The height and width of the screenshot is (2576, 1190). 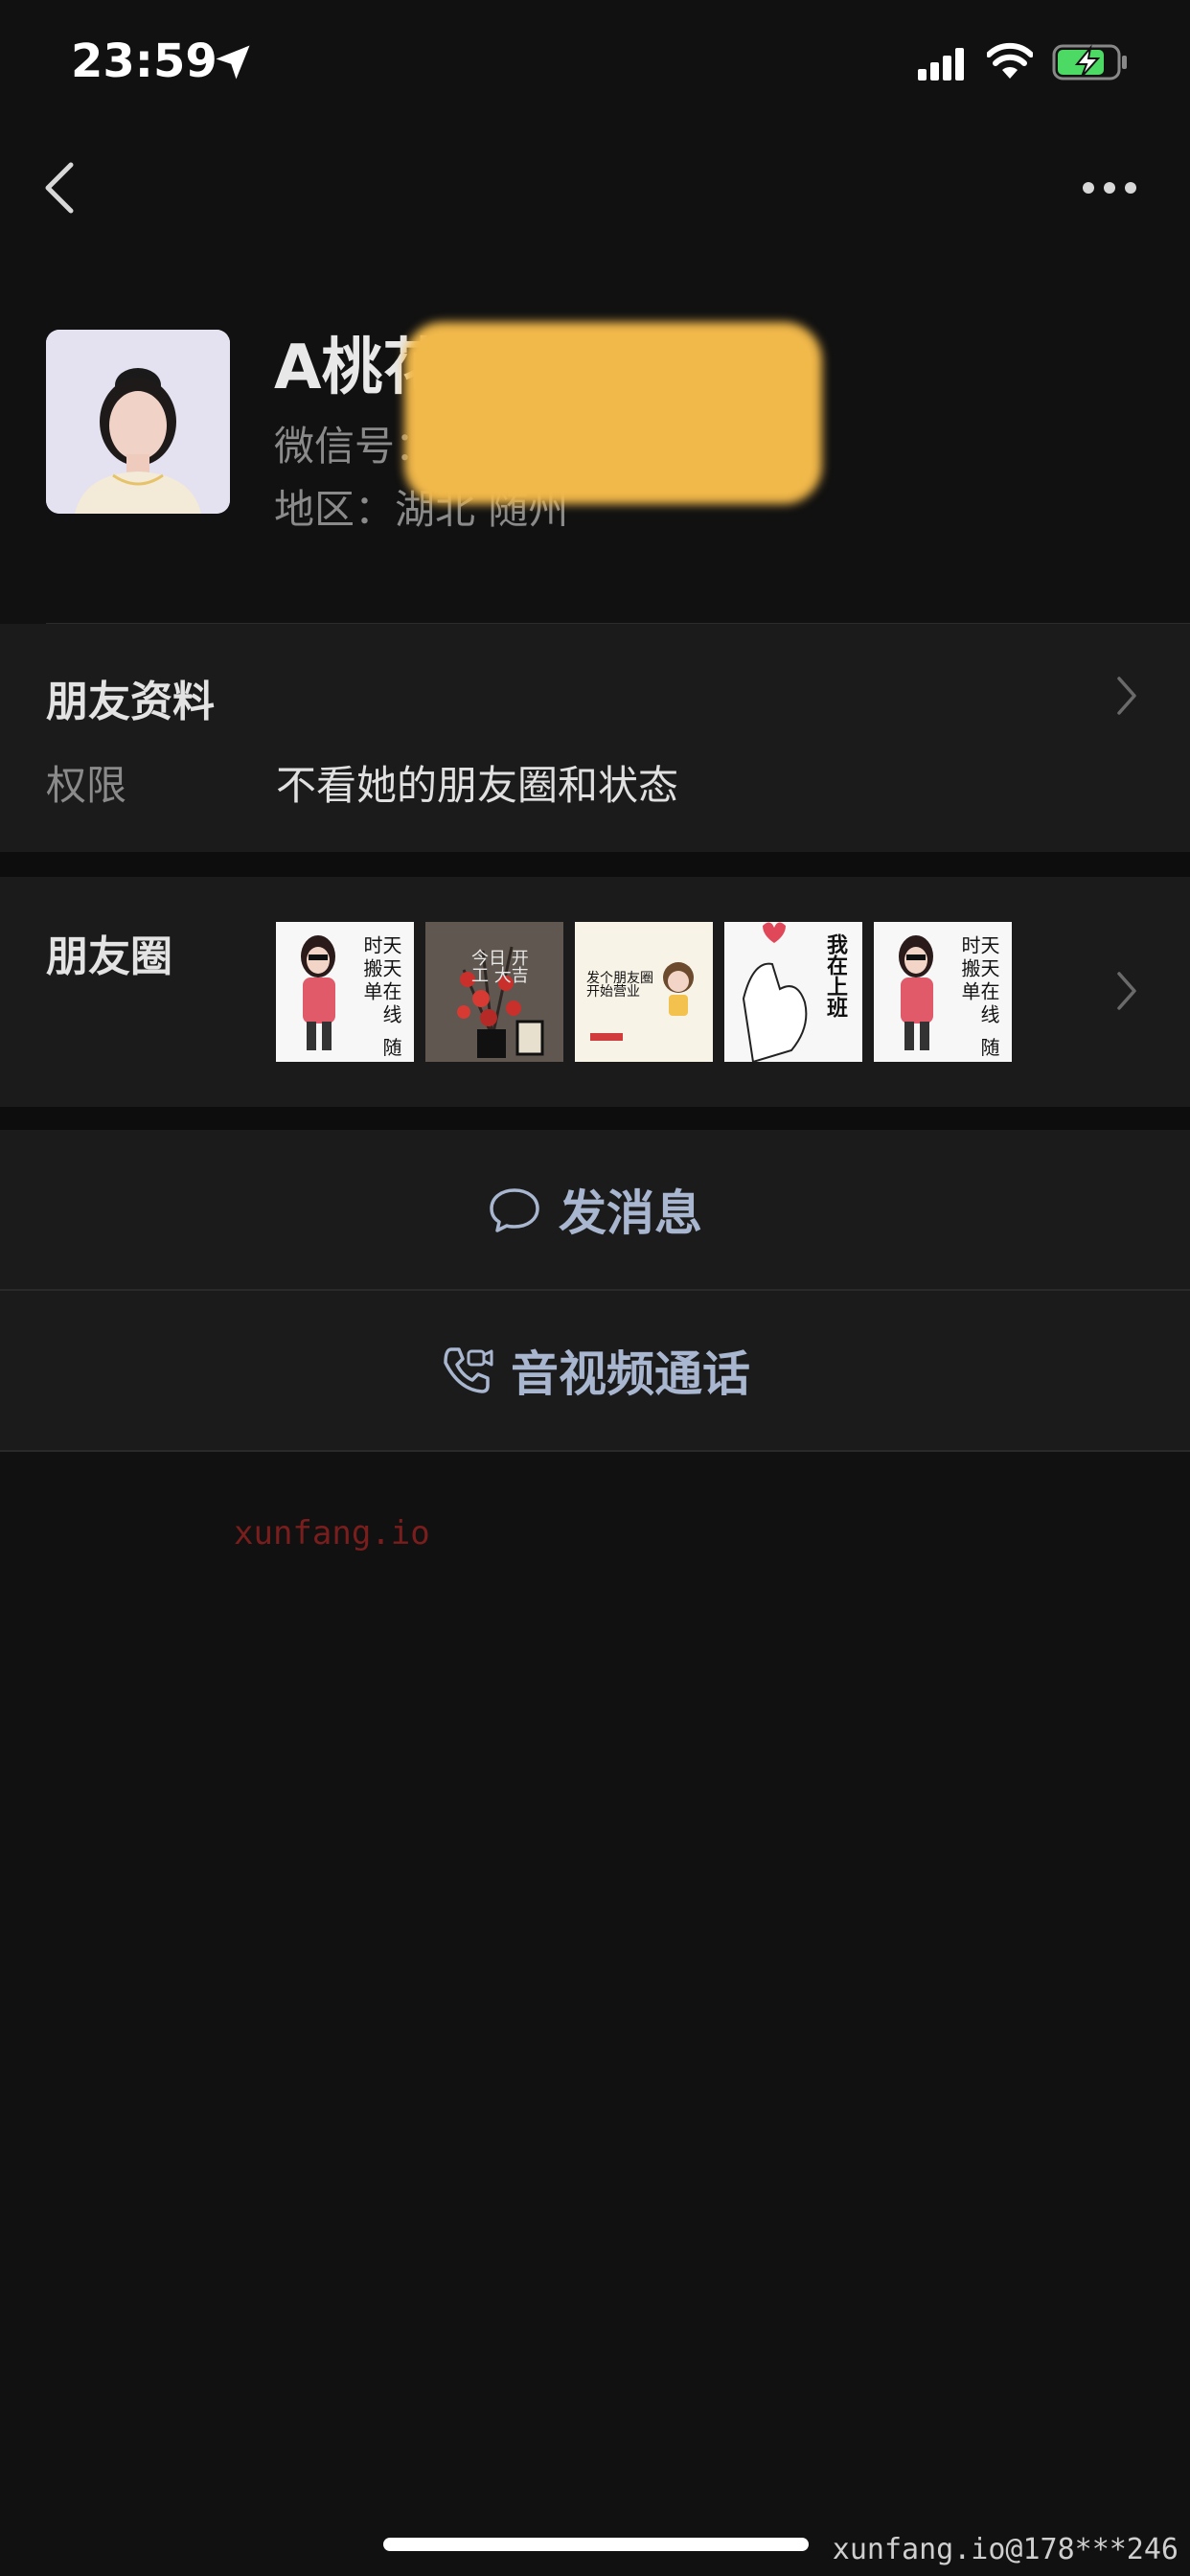 What do you see at coordinates (500, 968) in the screenshot?
I see `moment-thumb-2-text: 今日 开工 大吉` at bounding box center [500, 968].